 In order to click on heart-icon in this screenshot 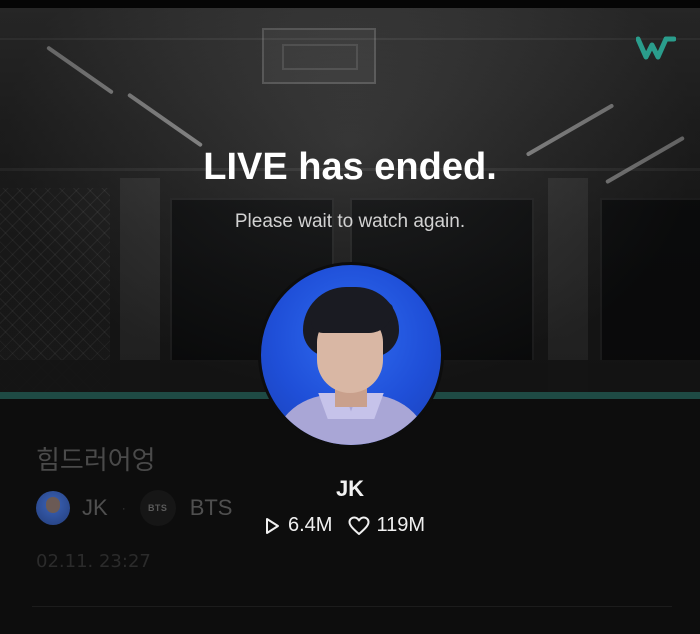, I will do `click(359, 525)`.